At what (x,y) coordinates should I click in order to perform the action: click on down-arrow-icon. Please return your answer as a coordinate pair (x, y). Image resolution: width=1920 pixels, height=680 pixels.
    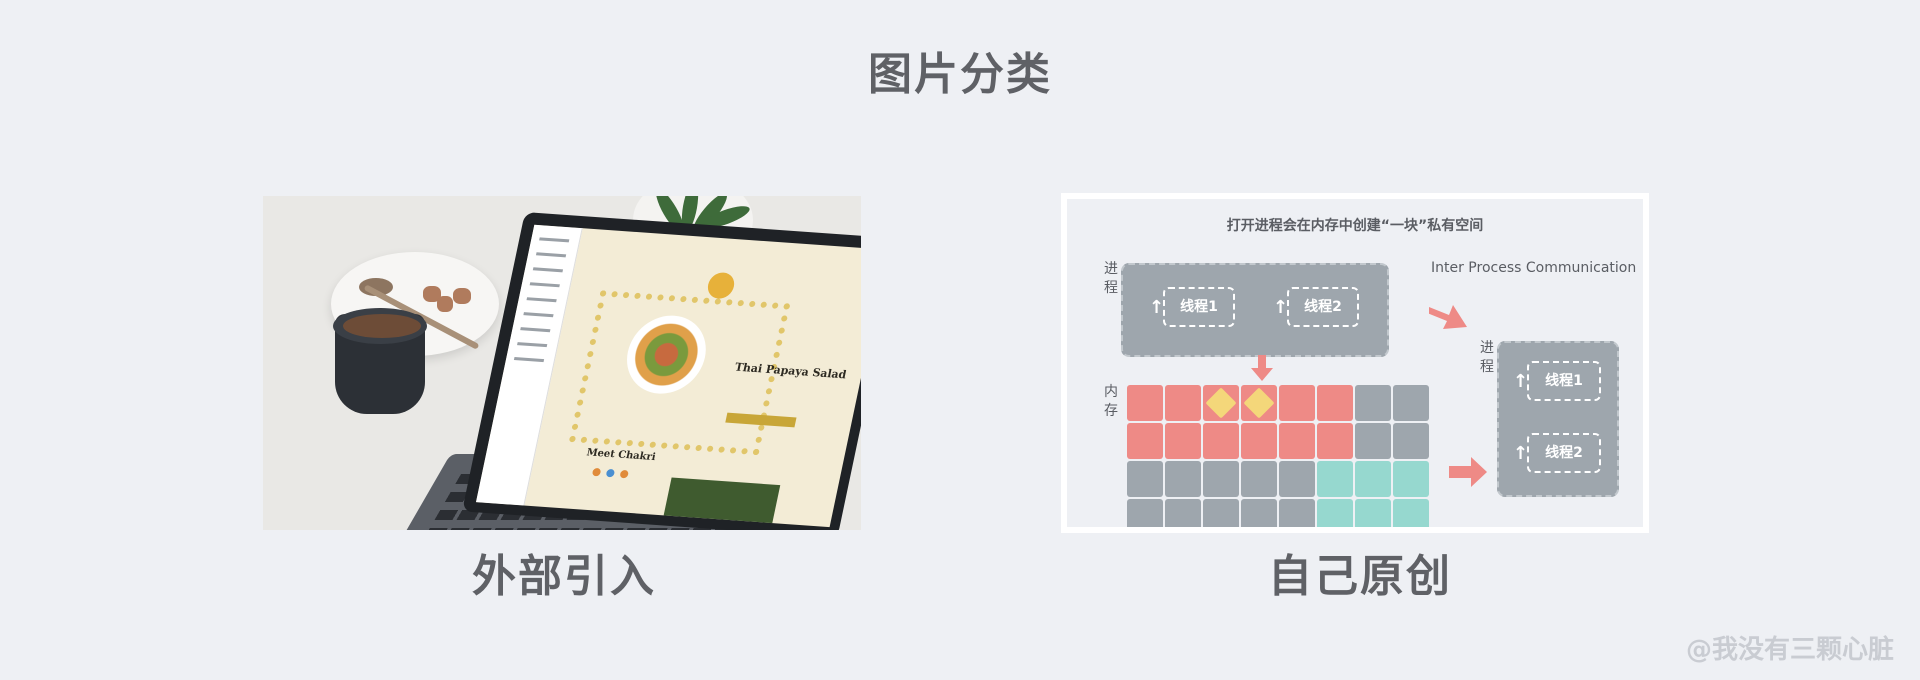
    Looking at the image, I should click on (1262, 368).